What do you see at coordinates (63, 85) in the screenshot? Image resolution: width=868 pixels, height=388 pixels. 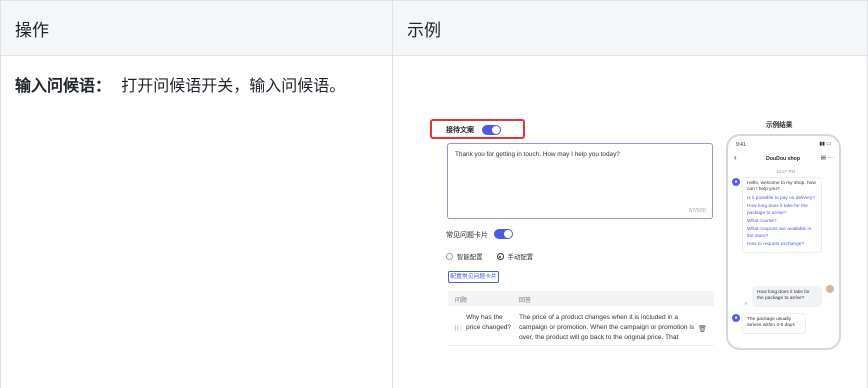 I see `step-title: 输入问候语：` at bounding box center [63, 85].